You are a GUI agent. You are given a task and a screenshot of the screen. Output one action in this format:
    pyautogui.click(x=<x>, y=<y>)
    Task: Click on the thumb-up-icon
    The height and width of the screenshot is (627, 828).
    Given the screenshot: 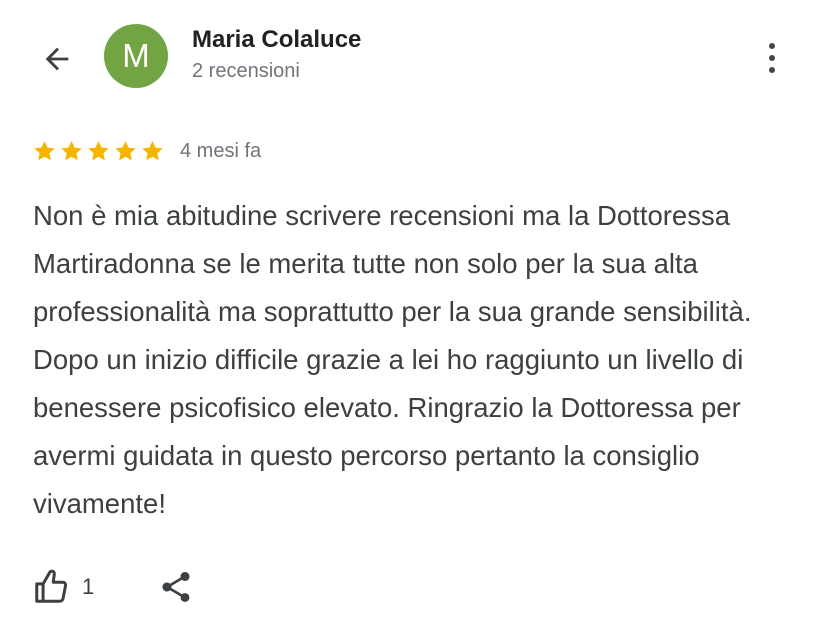 What is the action you would take?
    pyautogui.click(x=51, y=586)
    